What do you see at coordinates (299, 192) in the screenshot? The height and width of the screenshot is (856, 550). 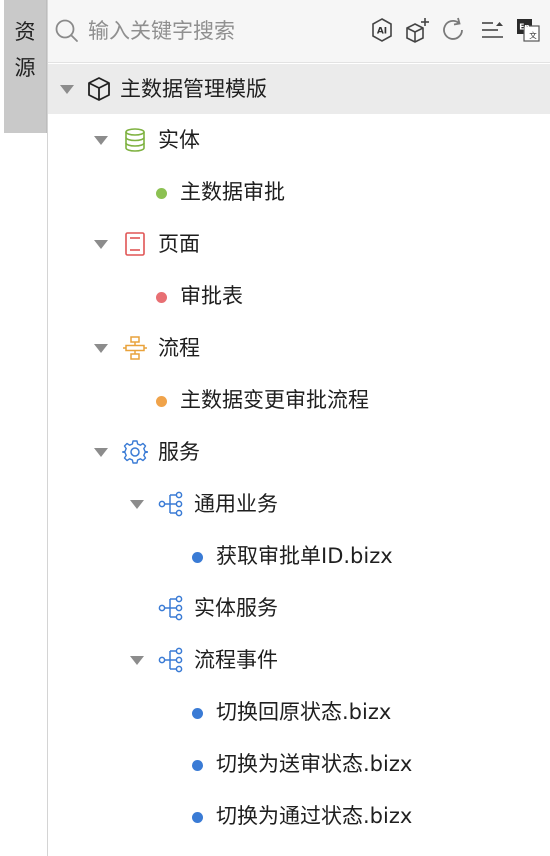 I see `tree-node-entity-item: 主数据审批` at bounding box center [299, 192].